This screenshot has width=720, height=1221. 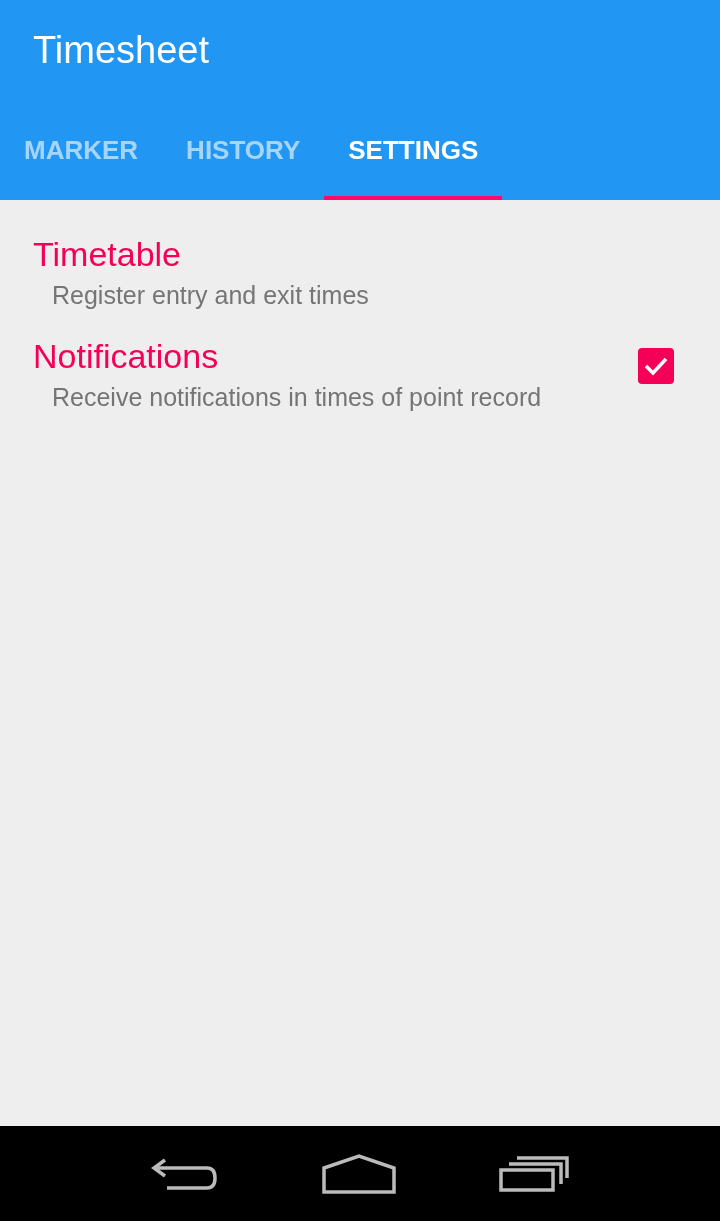 What do you see at coordinates (107, 254) in the screenshot?
I see `setting-title: Timetable` at bounding box center [107, 254].